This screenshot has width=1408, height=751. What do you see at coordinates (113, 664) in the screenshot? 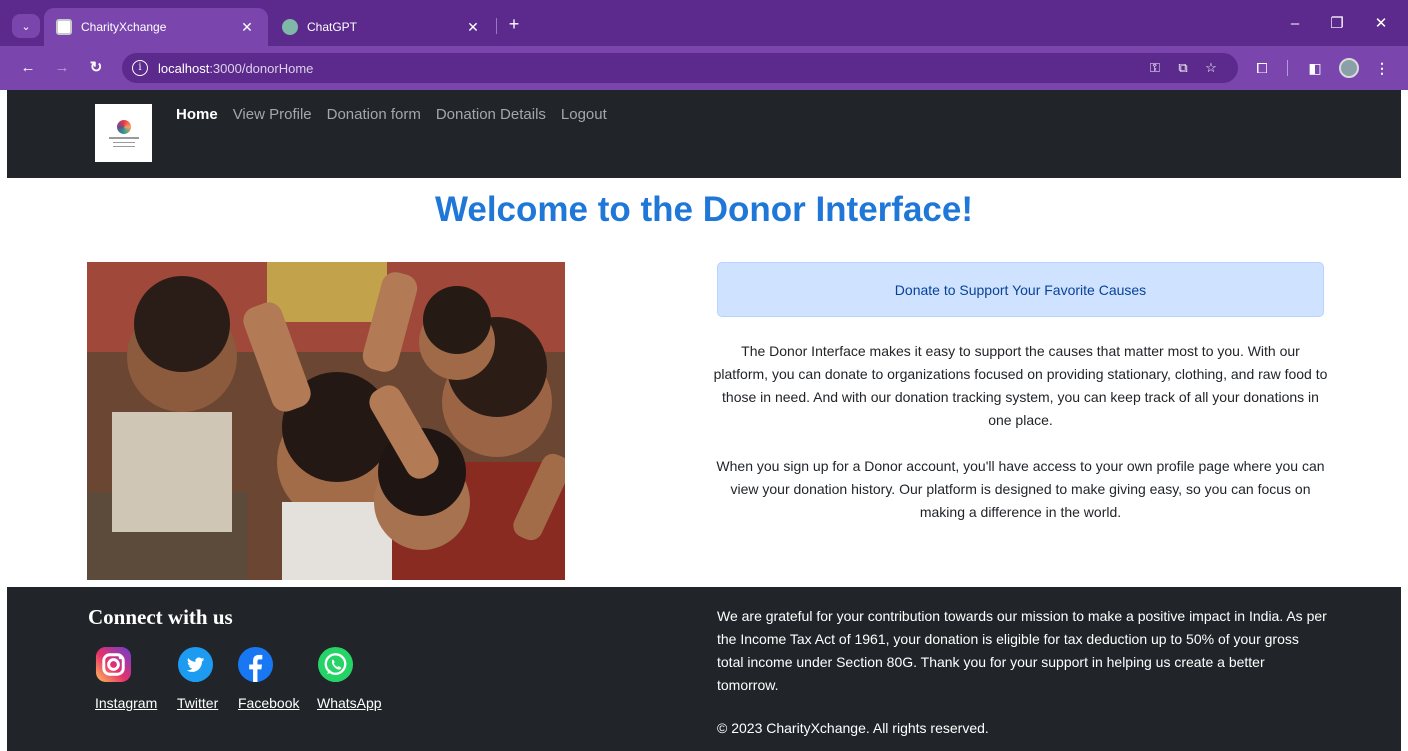
I see `instagram-icon` at bounding box center [113, 664].